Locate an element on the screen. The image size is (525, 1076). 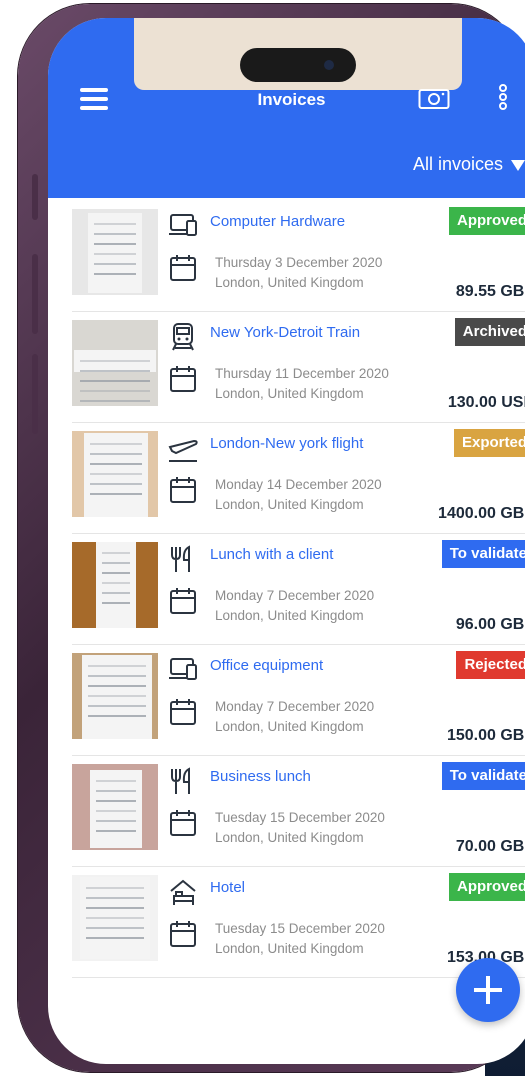
invoice-name: Office equipment is located at coordinates (267, 665).